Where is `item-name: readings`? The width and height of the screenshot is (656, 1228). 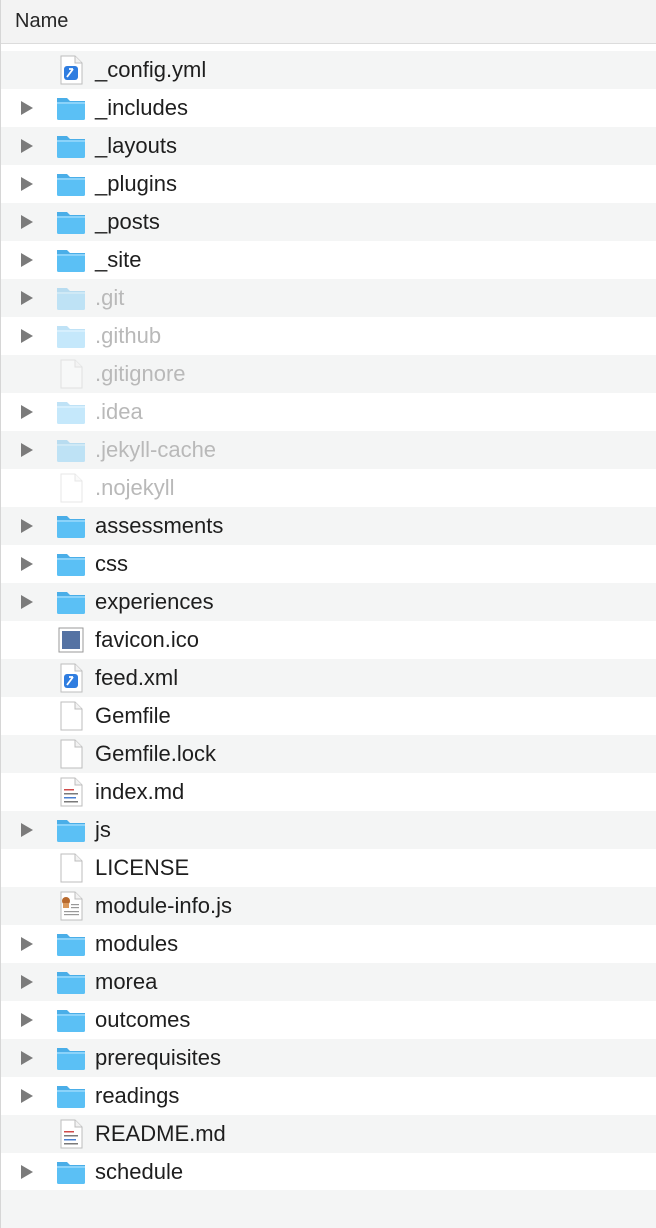 item-name: readings is located at coordinates (137, 1095).